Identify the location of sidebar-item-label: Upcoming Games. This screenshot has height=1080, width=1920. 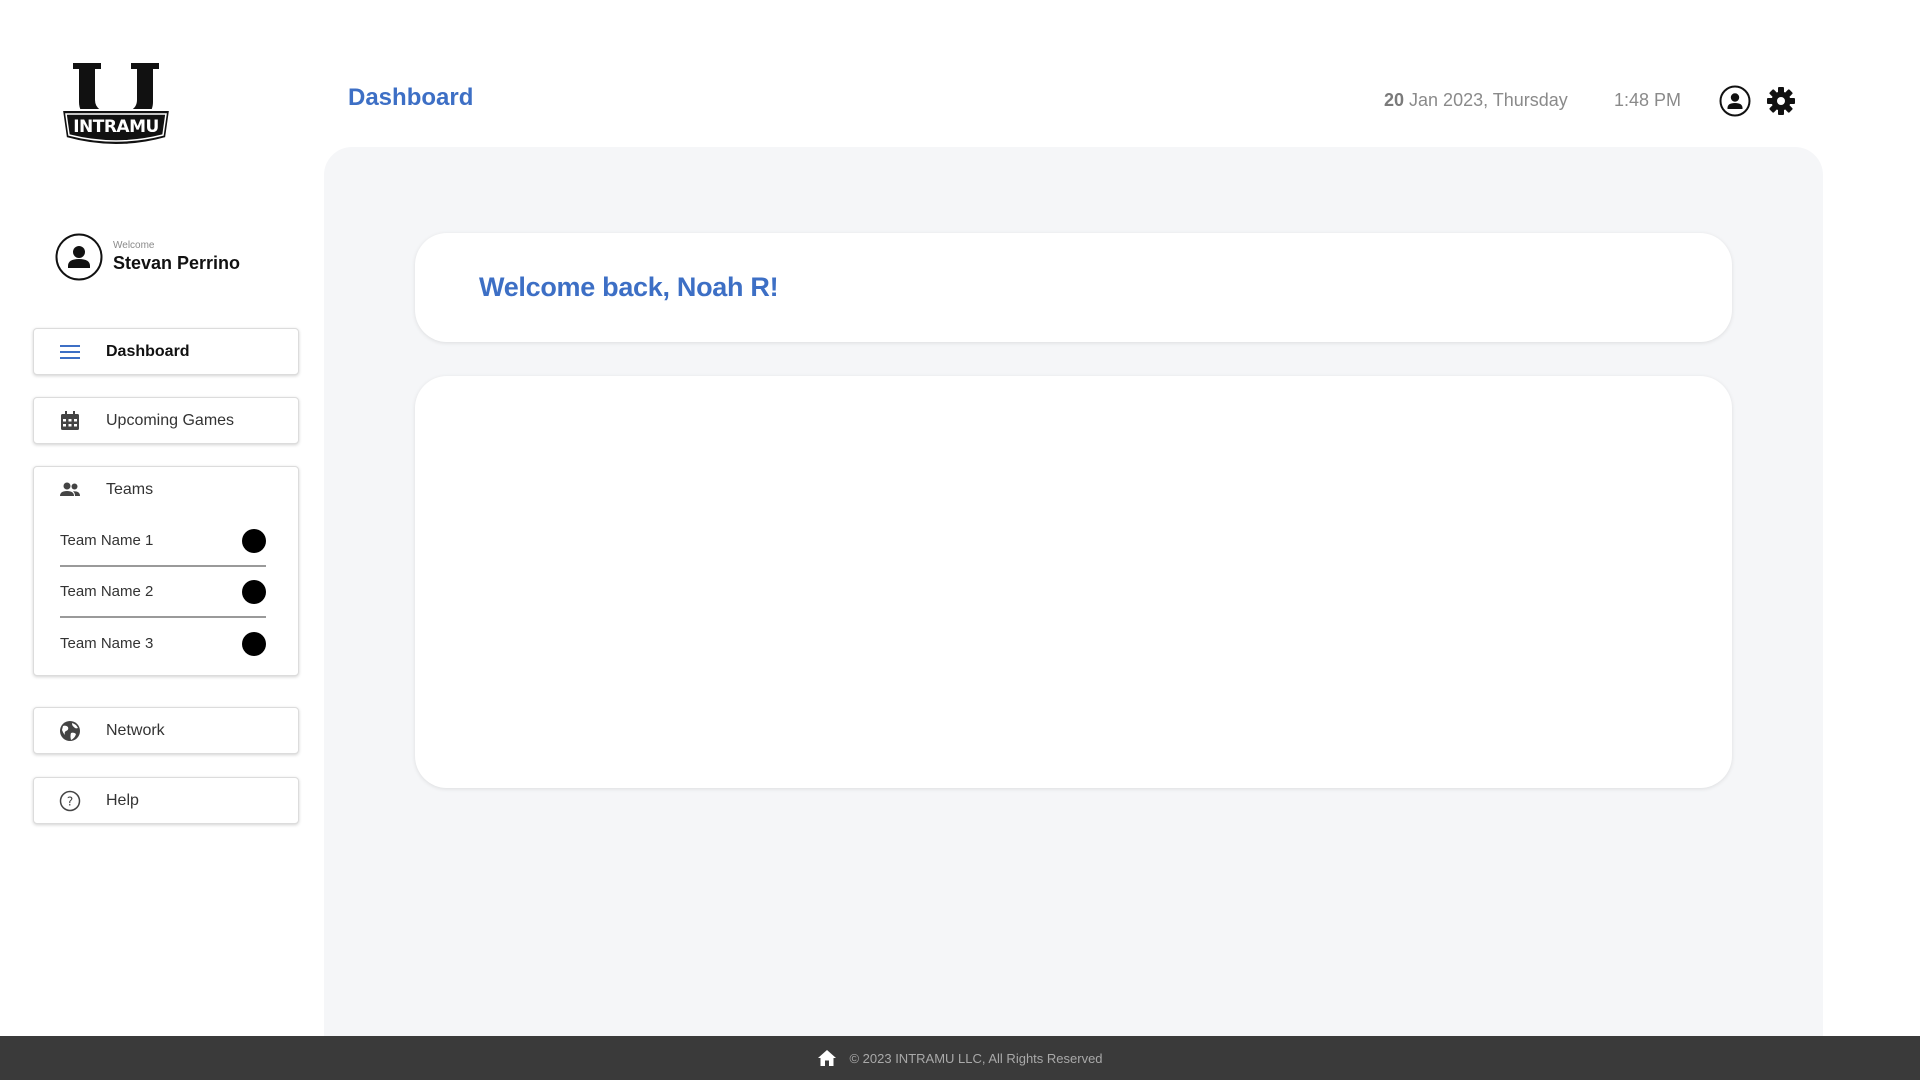
(170, 420).